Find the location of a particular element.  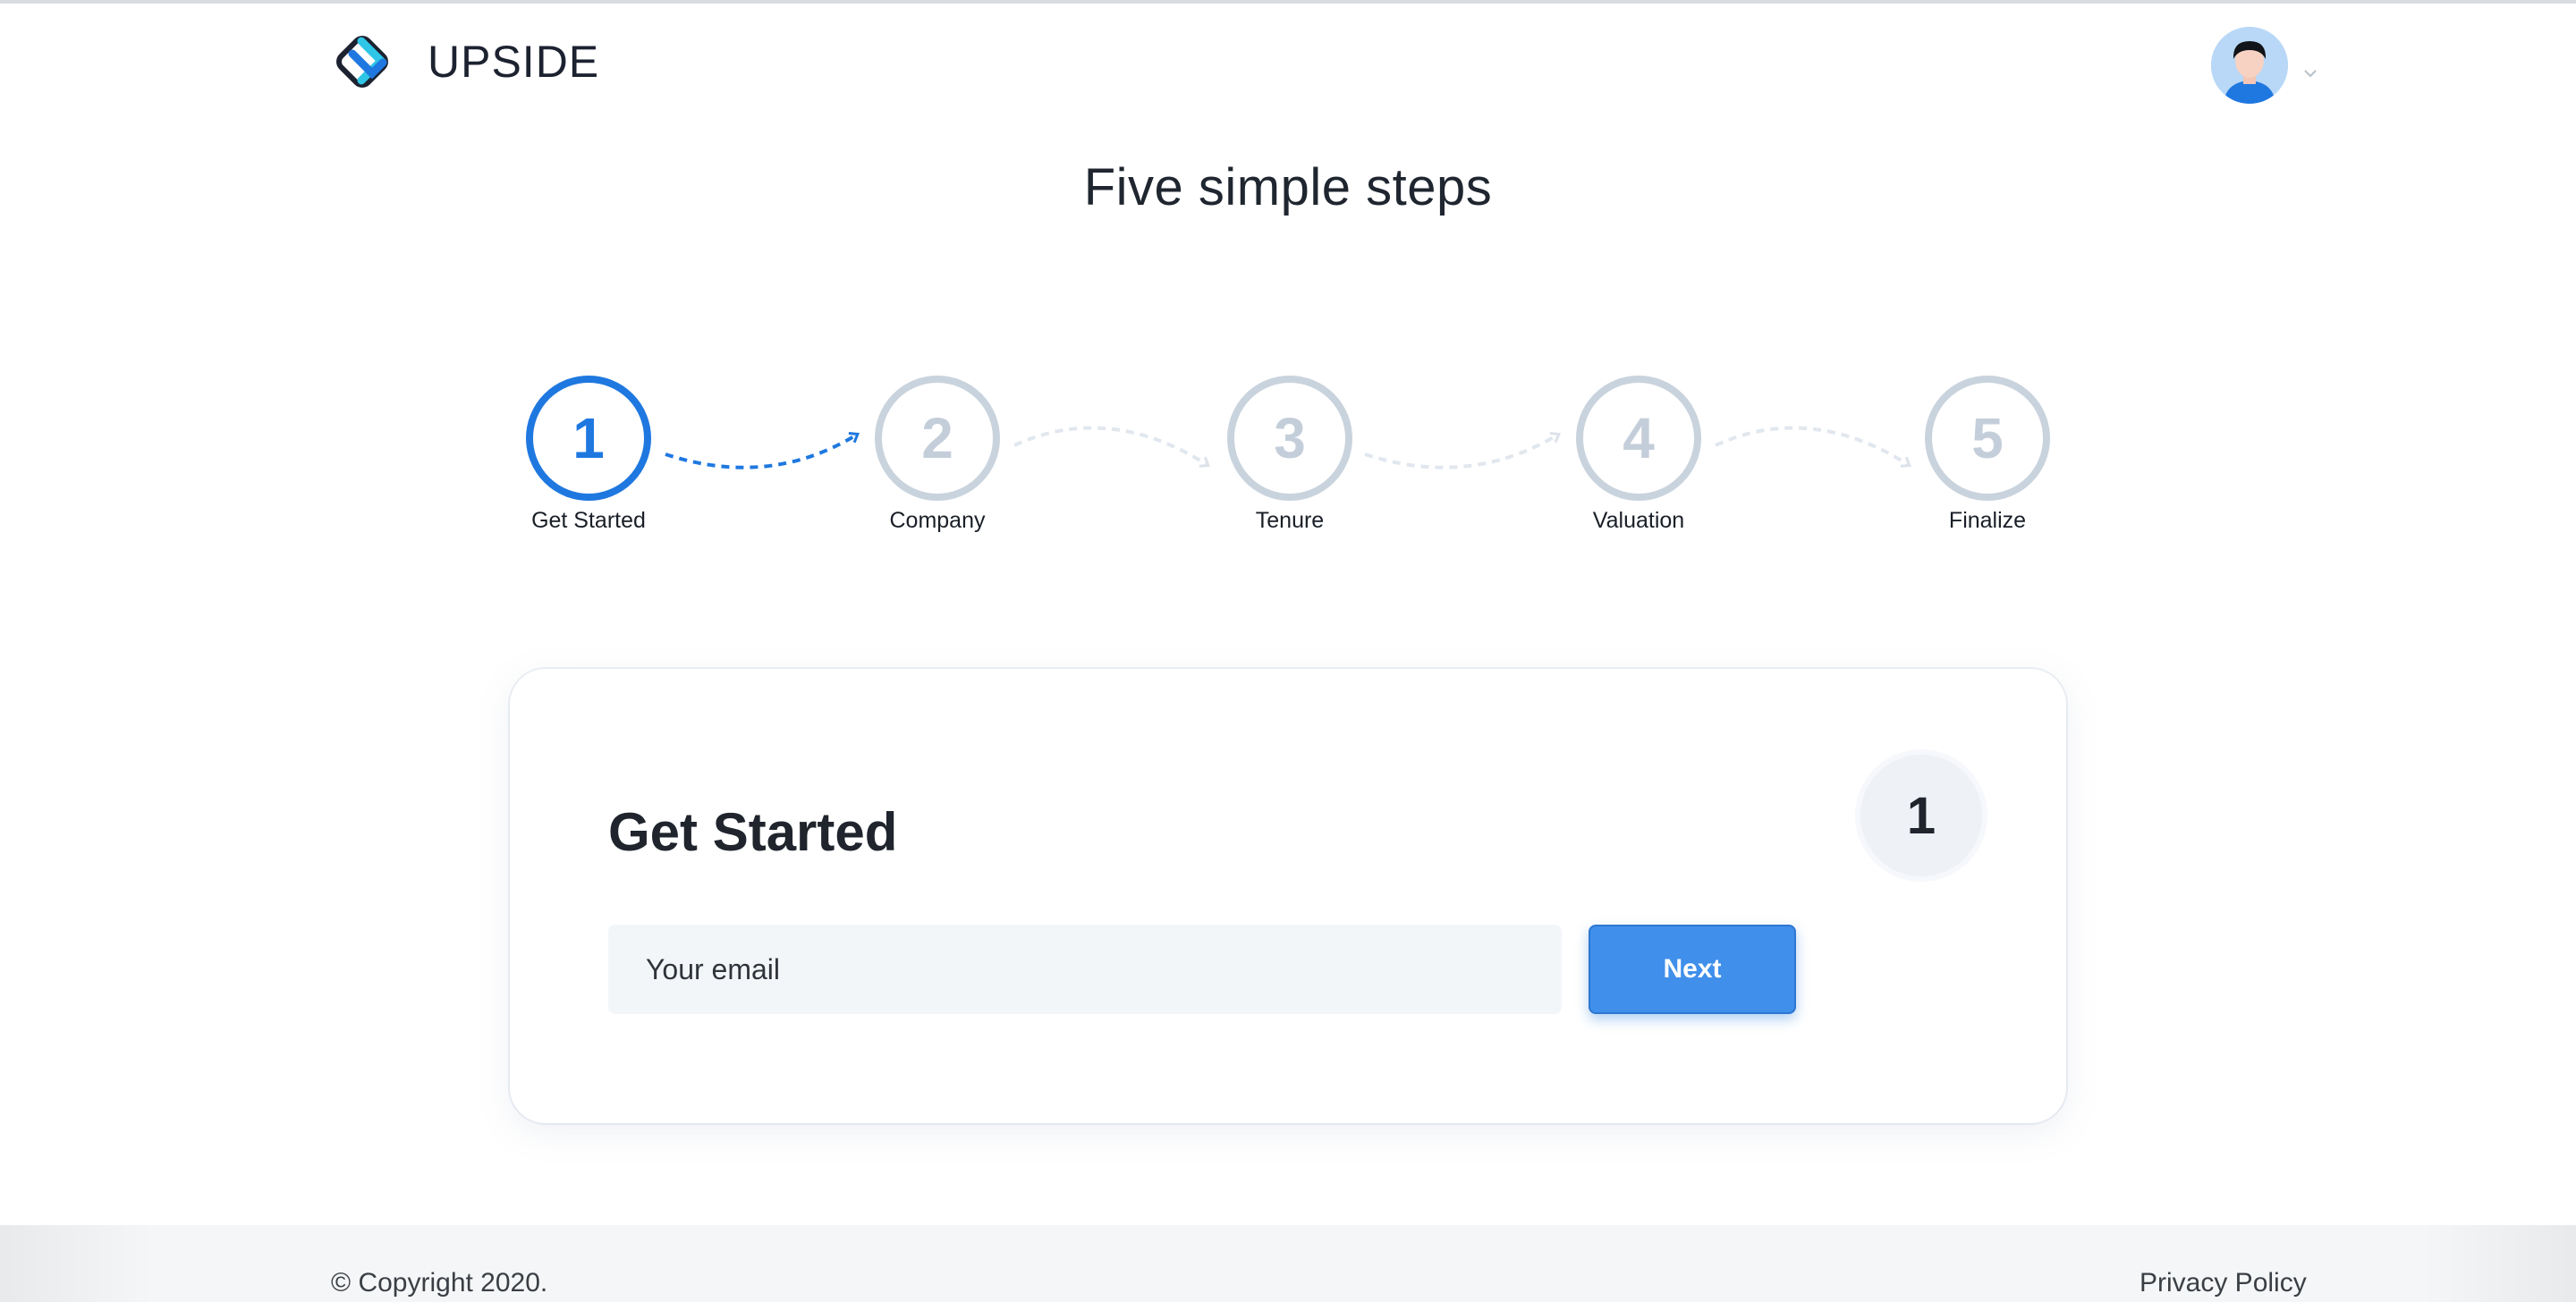

brand-name: UPSIDE is located at coordinates (514, 62).